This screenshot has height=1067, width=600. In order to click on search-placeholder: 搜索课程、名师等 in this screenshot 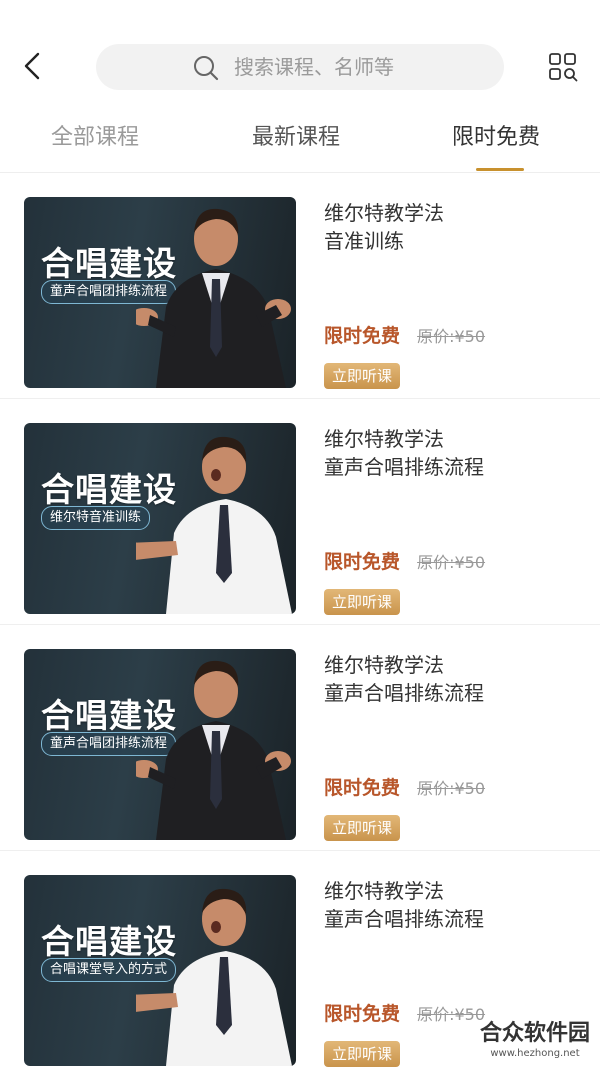, I will do `click(314, 67)`.